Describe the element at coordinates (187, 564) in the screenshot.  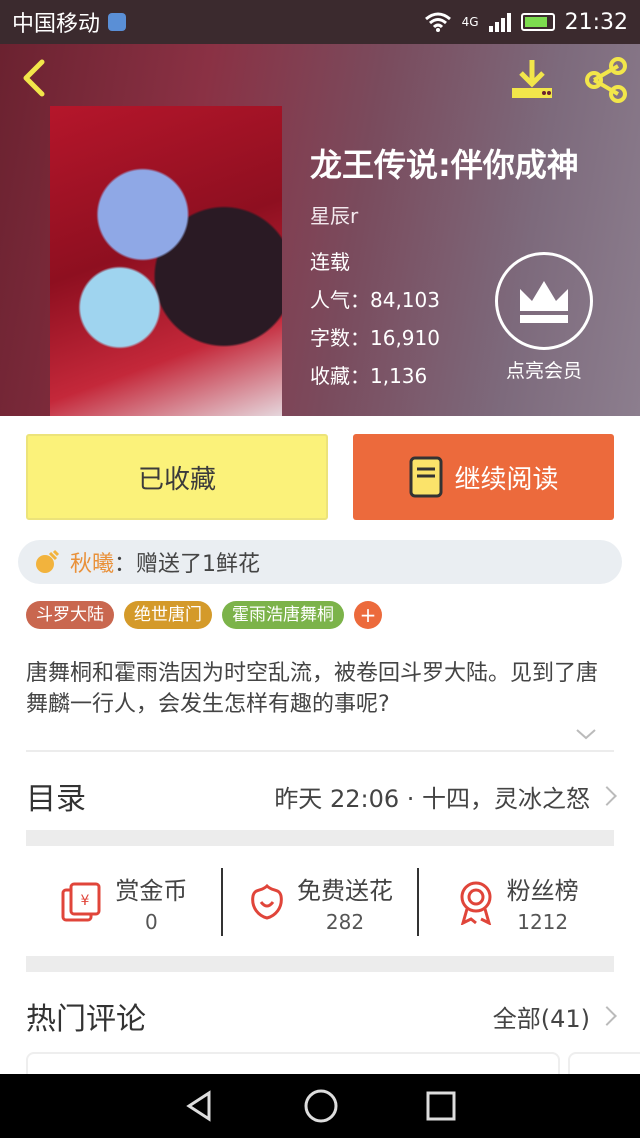
I see `gift-text: ：赠送了1鲜花` at that location.